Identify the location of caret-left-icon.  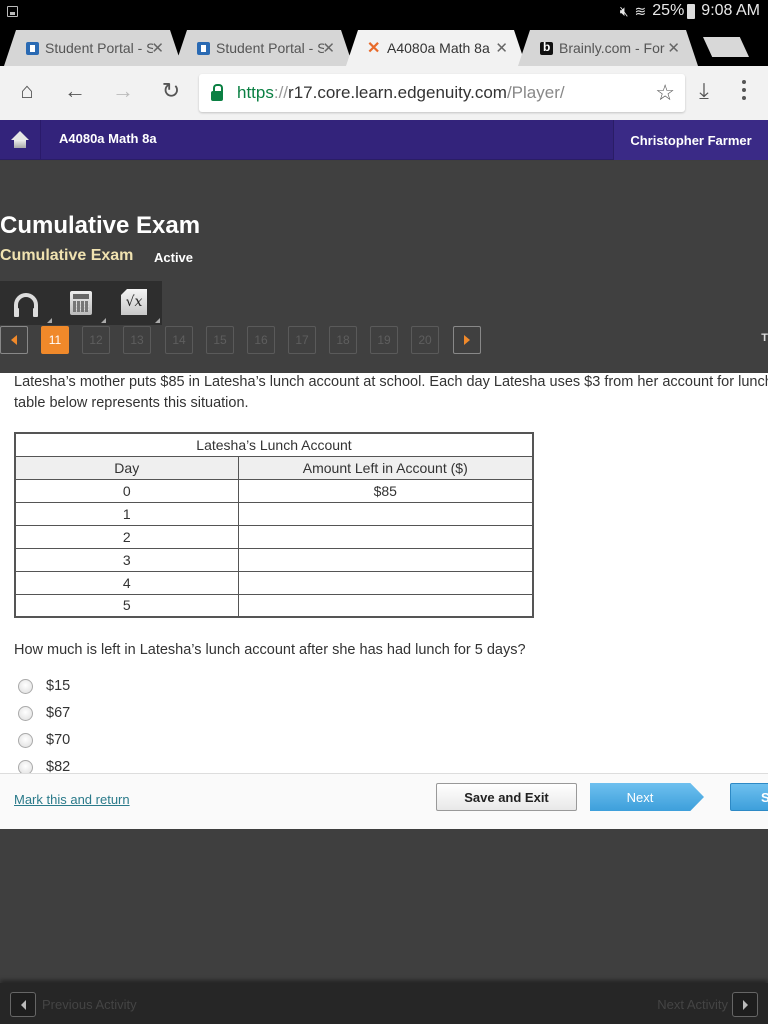
(23, 1004).